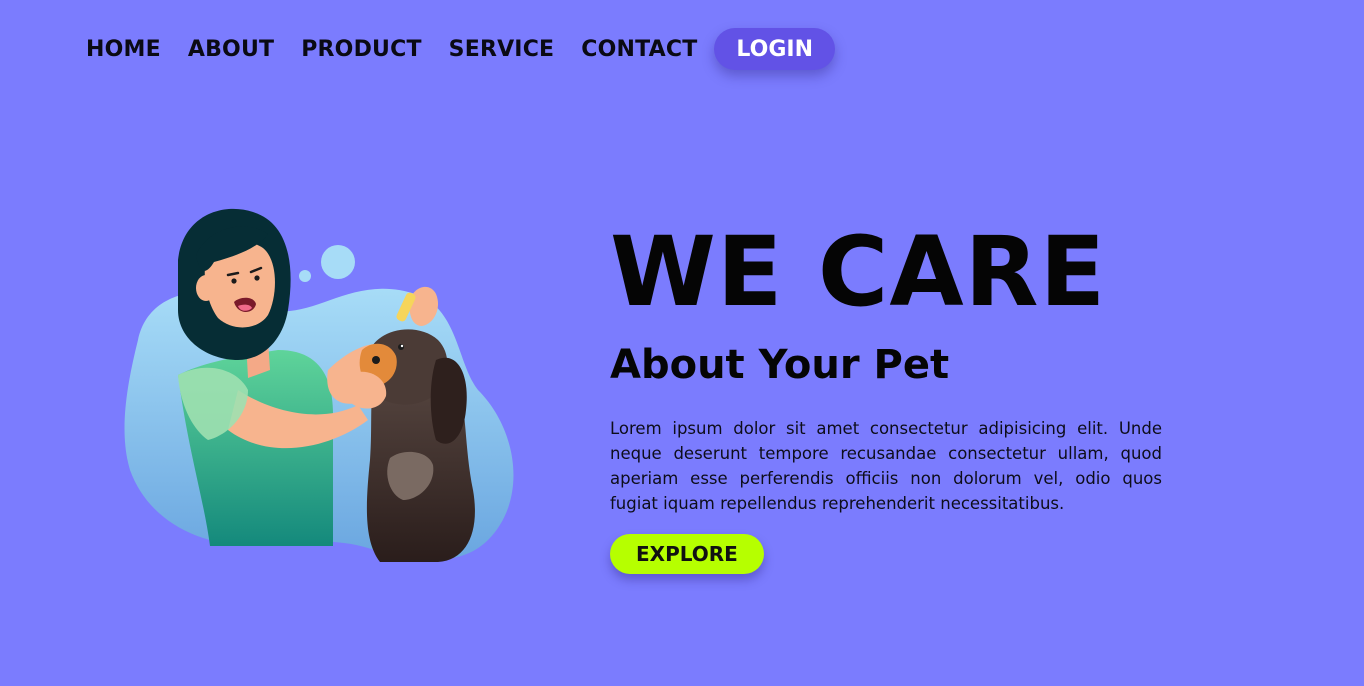 The height and width of the screenshot is (686, 1364). What do you see at coordinates (319, 385) in the screenshot?
I see `vet-dog-illustration` at bounding box center [319, 385].